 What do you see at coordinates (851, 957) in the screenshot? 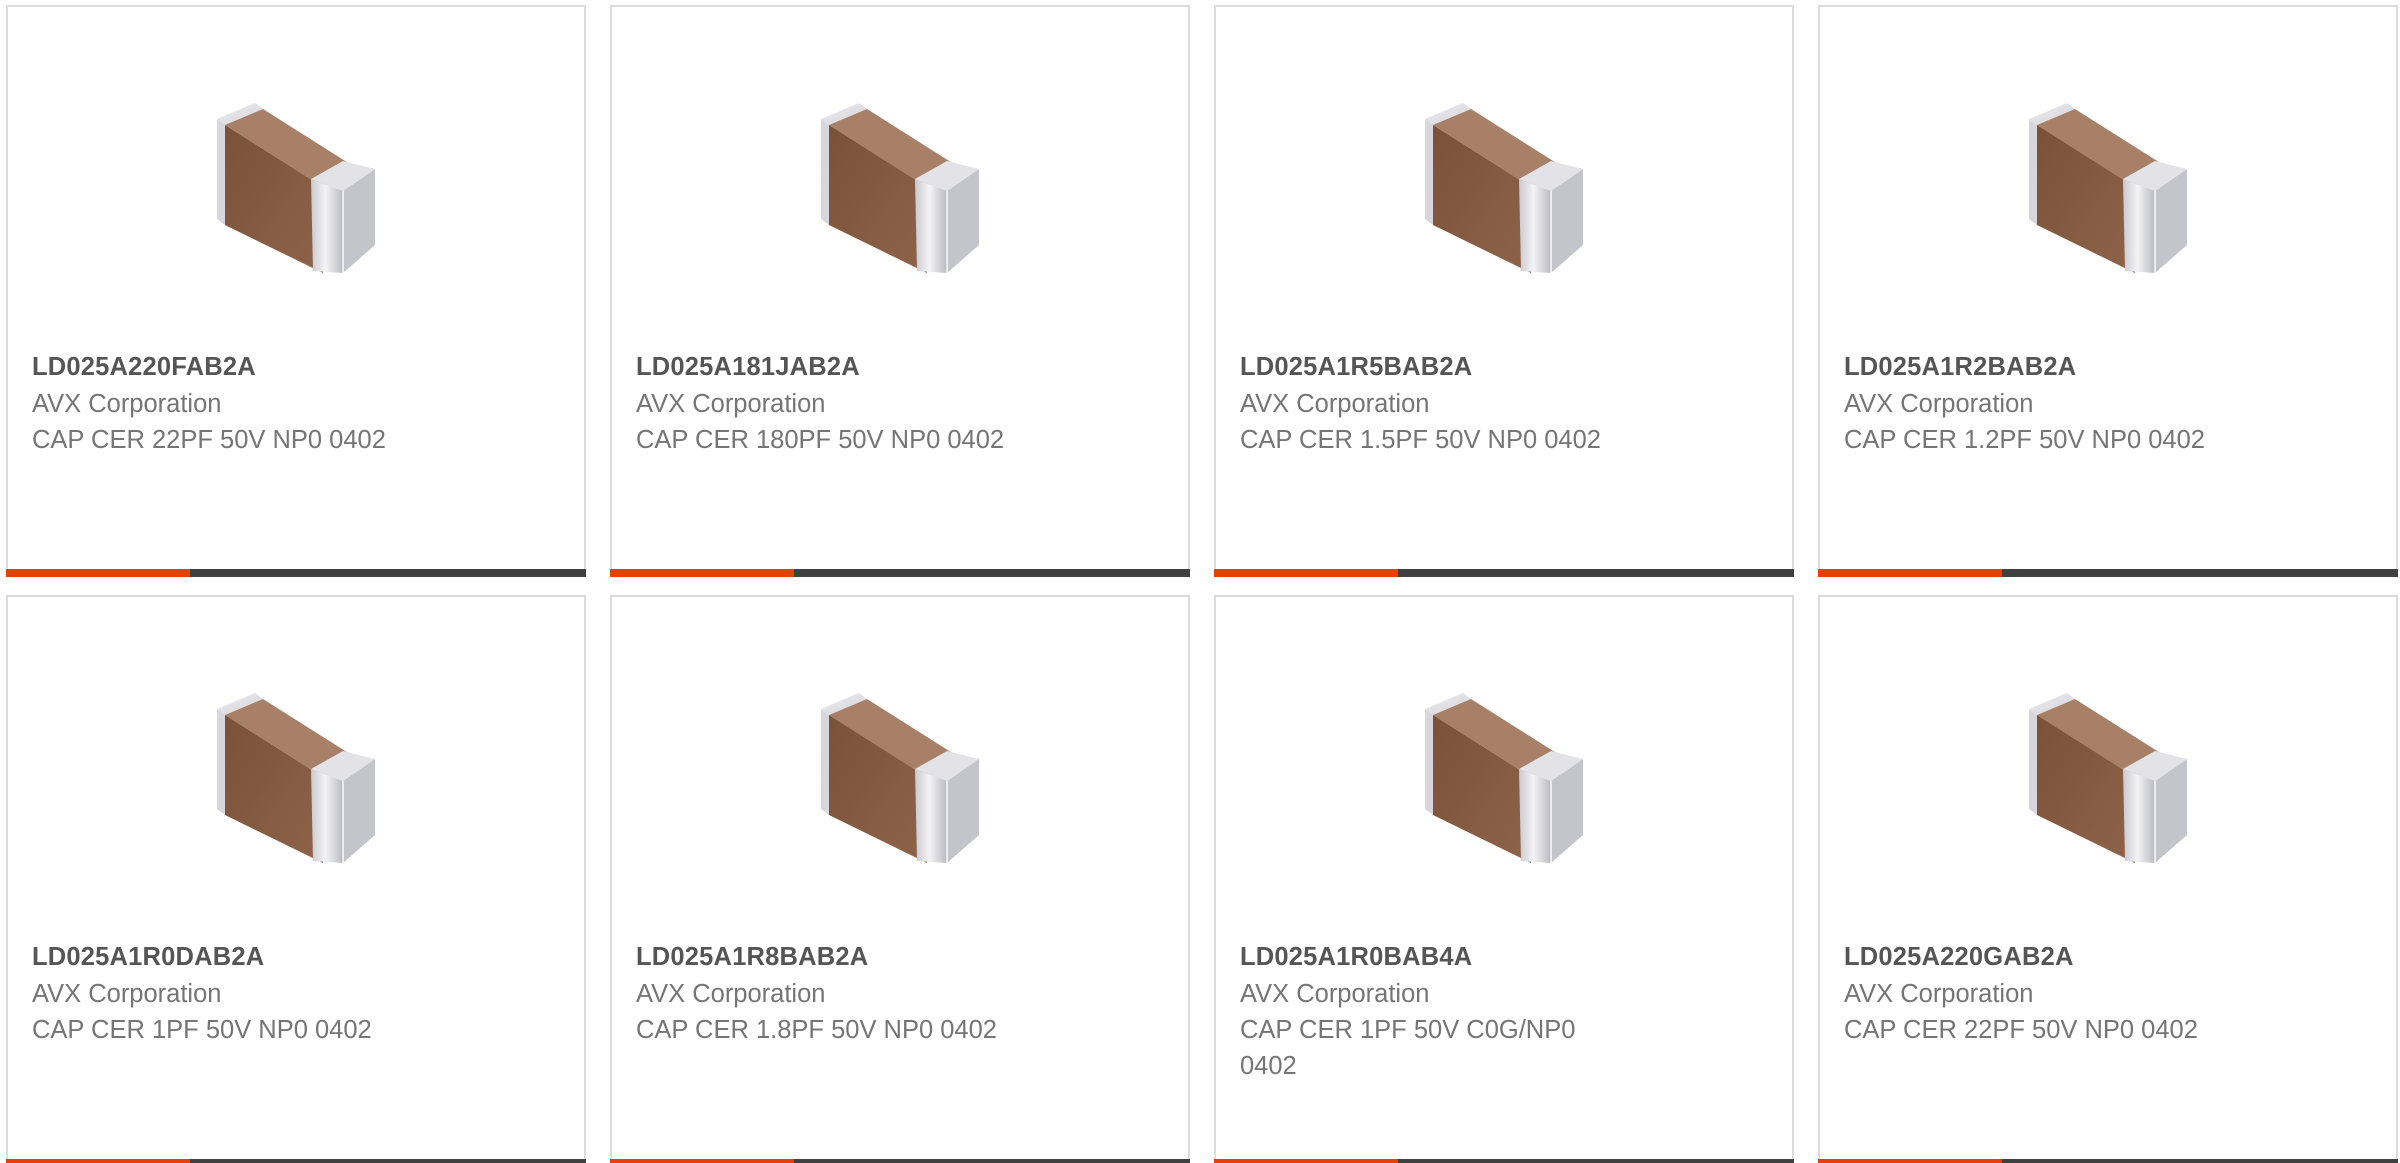
I see `part-number: LD025A1R8BAB2A` at bounding box center [851, 957].